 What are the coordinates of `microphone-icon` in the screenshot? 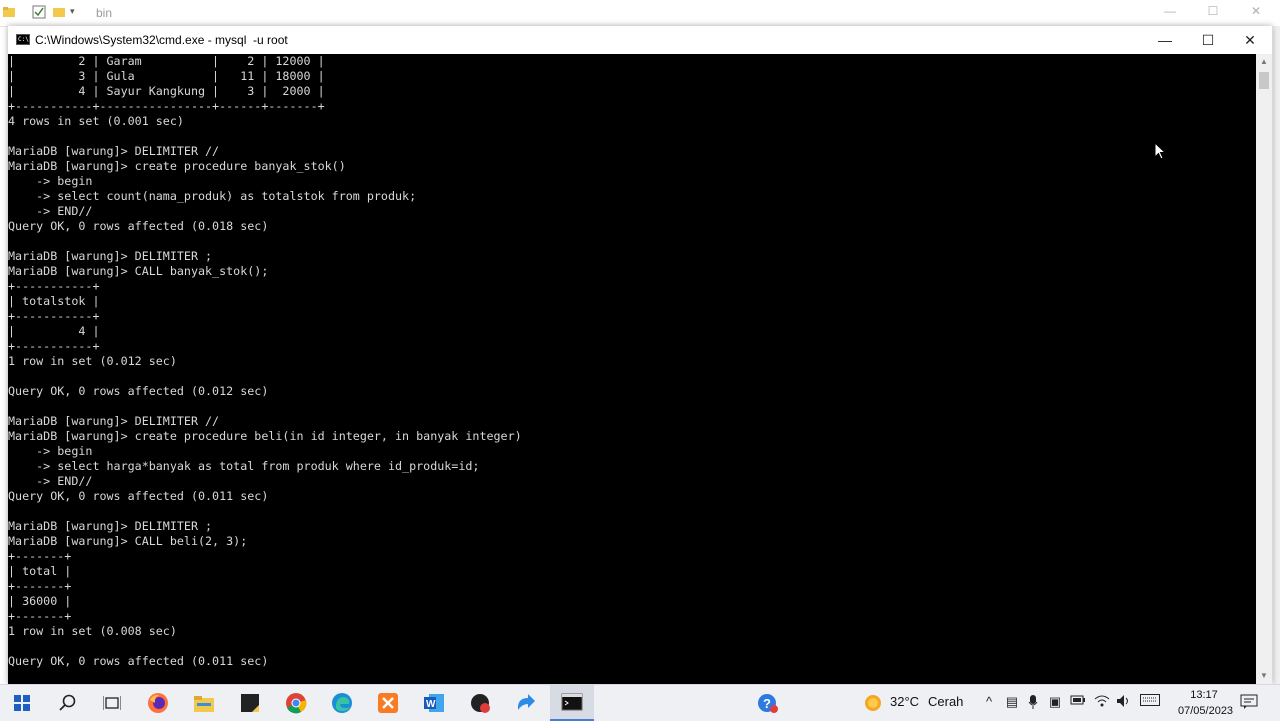 It's located at (1033, 703).